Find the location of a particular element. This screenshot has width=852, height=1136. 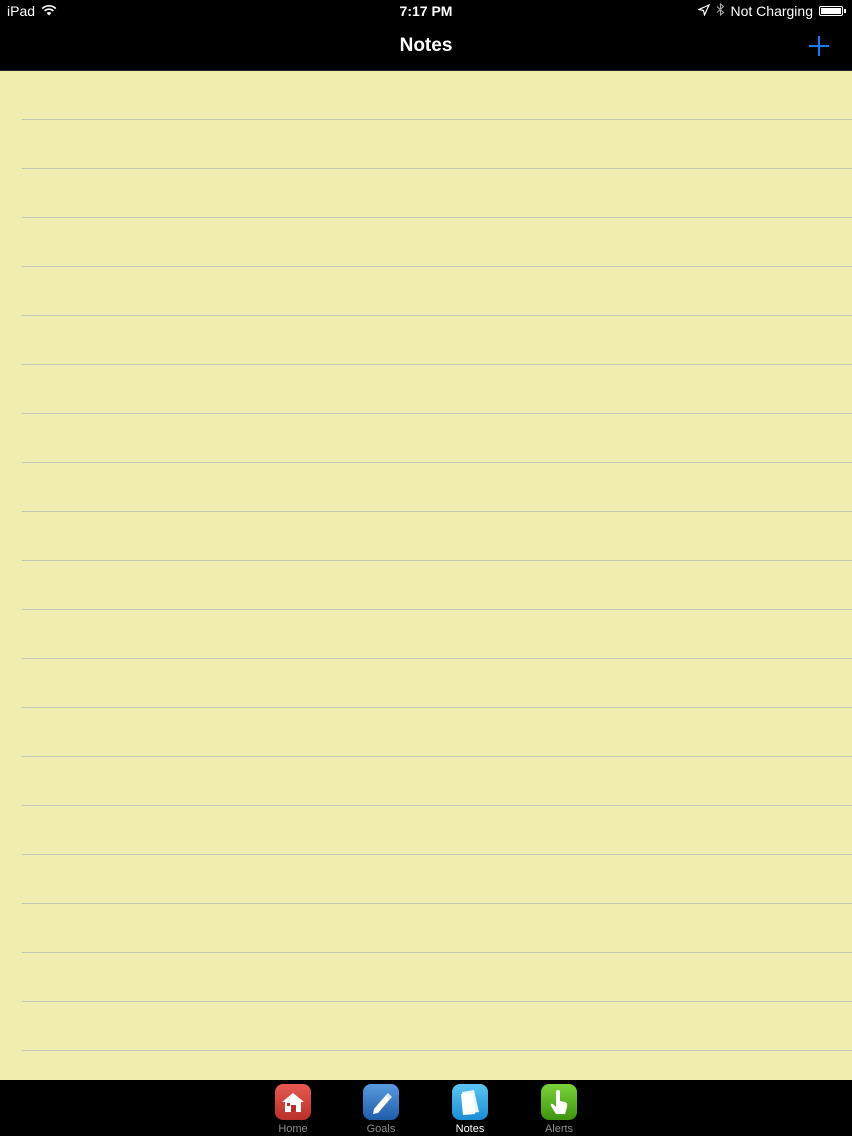

page-title: Notes is located at coordinates (426, 45).